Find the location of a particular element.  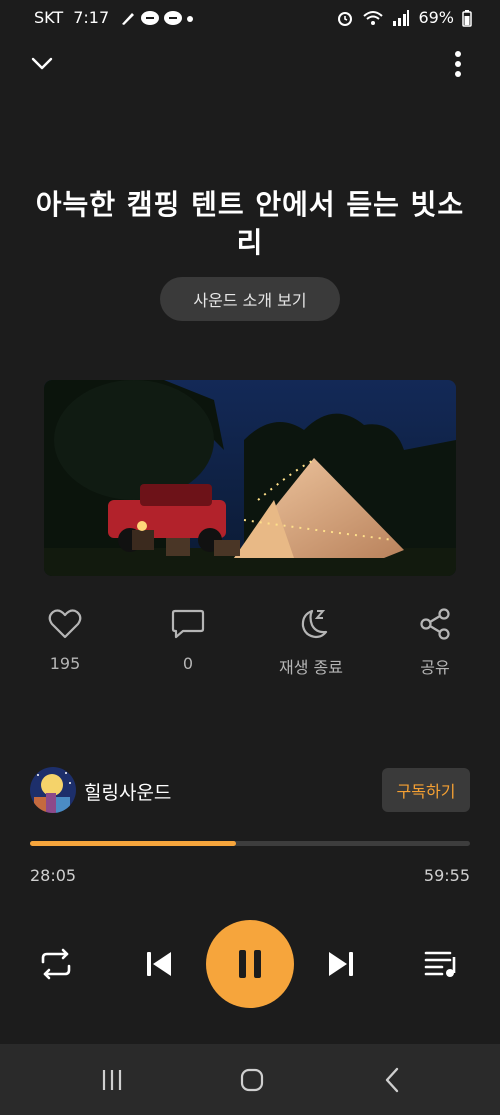

cover-image is located at coordinates (250, 478).